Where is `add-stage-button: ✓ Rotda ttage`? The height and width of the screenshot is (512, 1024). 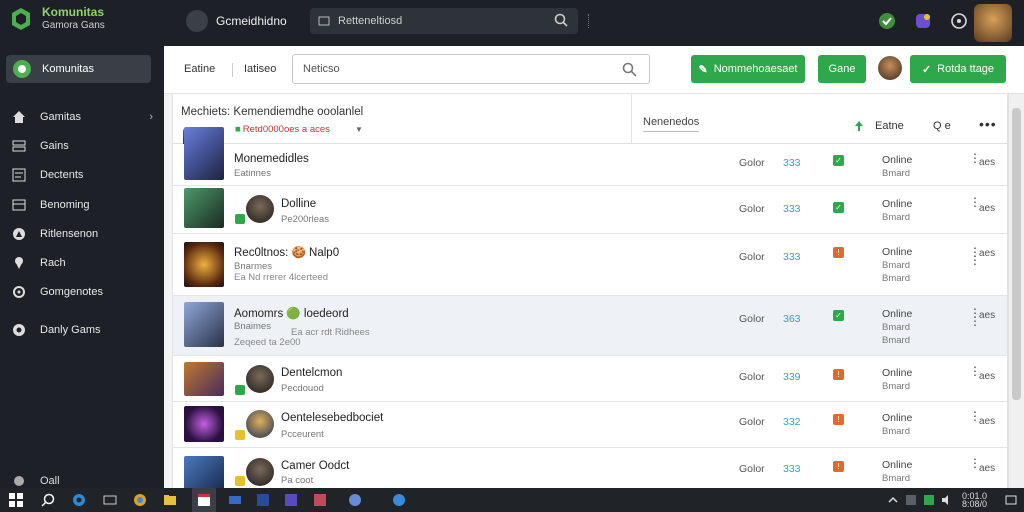 add-stage-button: ✓ Rotda ttage is located at coordinates (958, 69).